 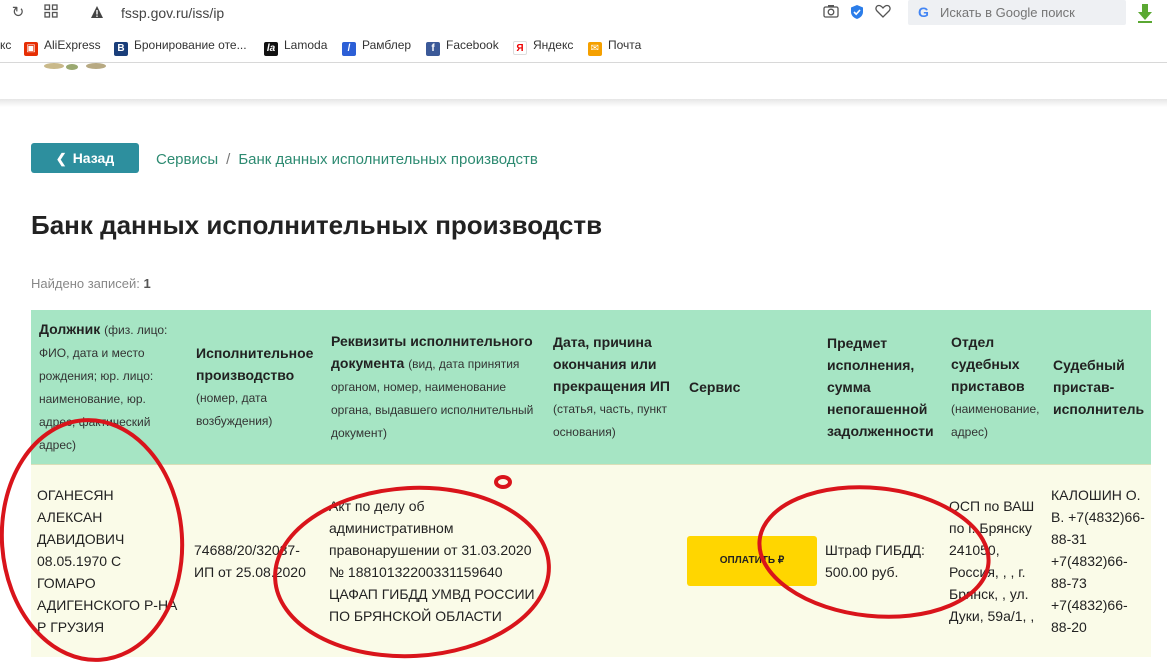 What do you see at coordinates (543, 46) in the screenshot?
I see `bookmark-yandex: Я Яндекс` at bounding box center [543, 46].